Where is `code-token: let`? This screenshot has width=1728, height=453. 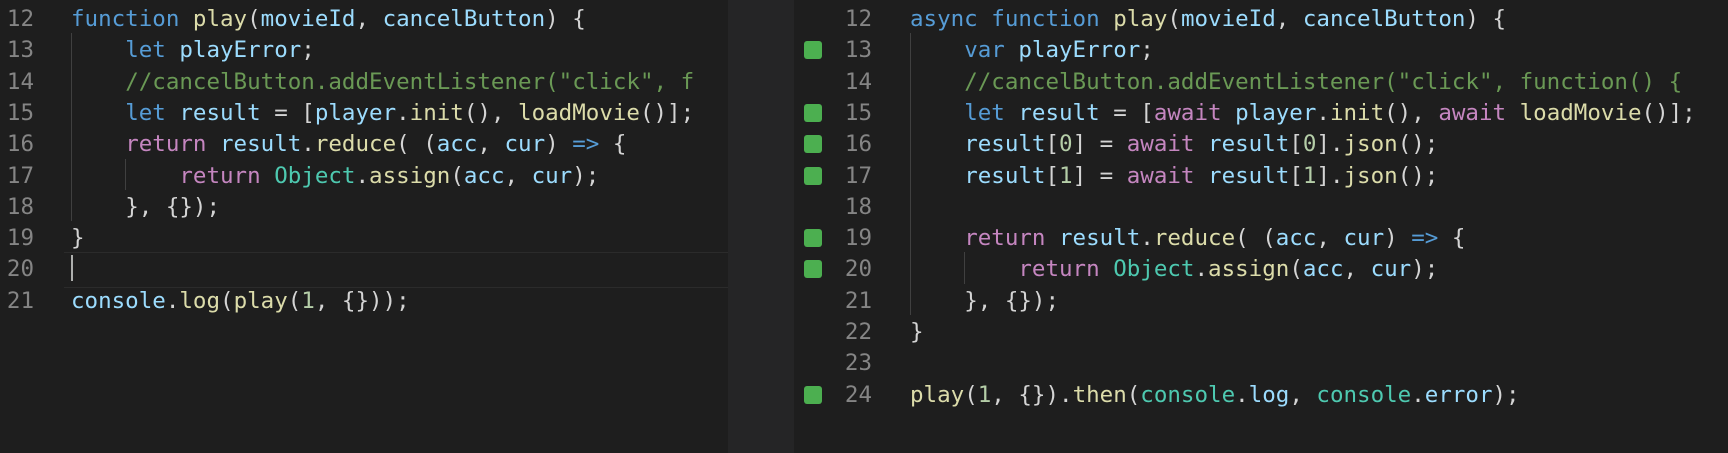
code-token: let is located at coordinates (145, 112).